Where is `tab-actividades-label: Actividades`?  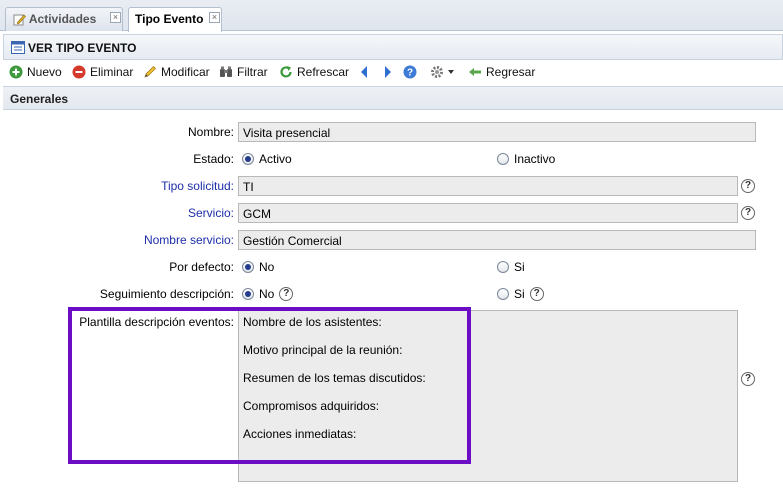
tab-actividades-label: Actividades is located at coordinates (62, 19).